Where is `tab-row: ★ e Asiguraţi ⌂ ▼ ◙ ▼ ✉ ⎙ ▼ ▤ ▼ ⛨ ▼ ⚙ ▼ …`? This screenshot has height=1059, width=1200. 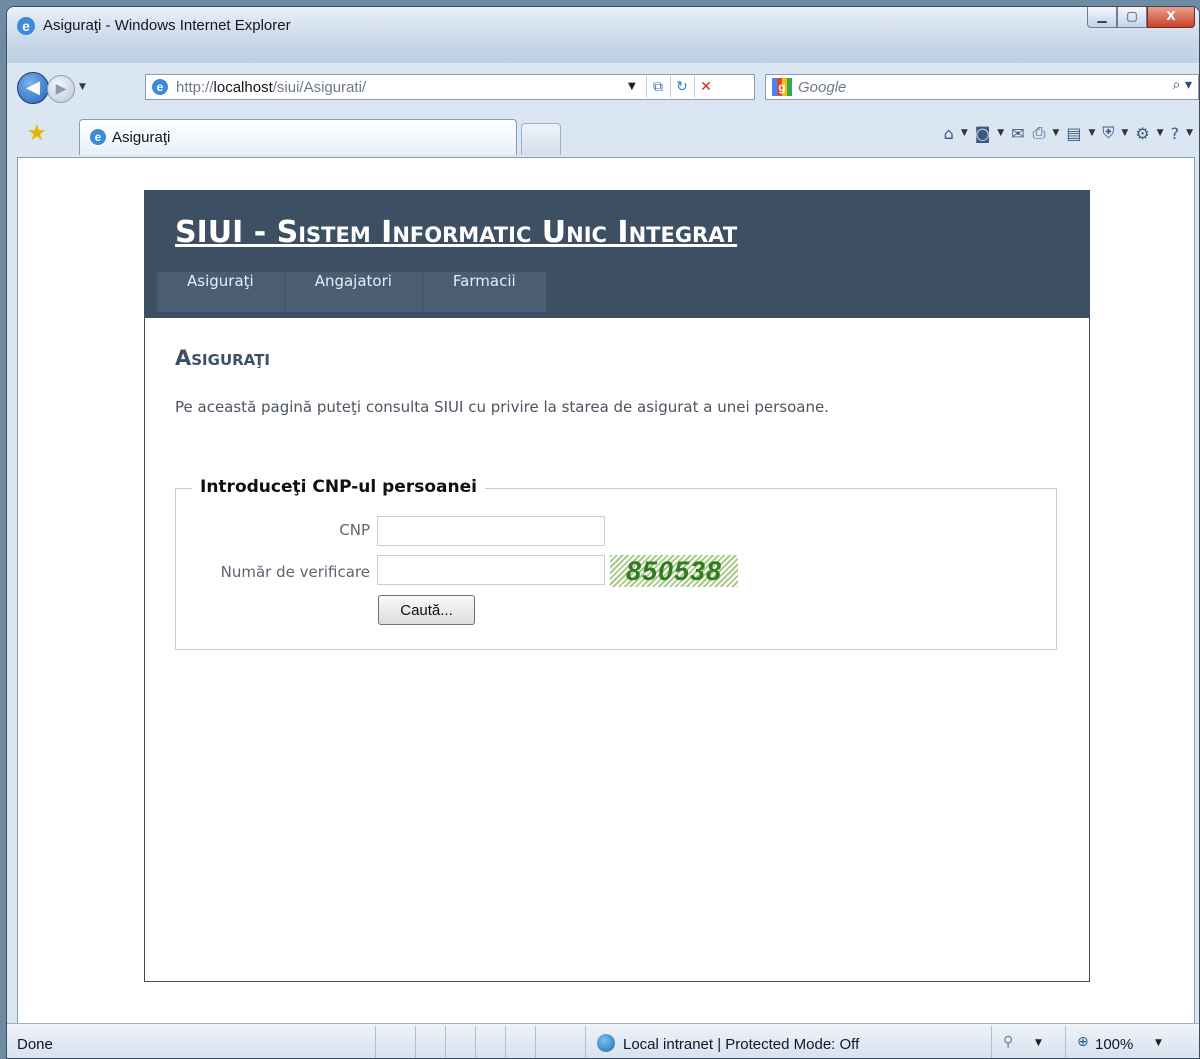
tab-row: ★ e Asiguraţi ⌂ ▼ ◙ ▼ ✉ ⎙ ▼ ▤ ▼ ⛨ ▼ ⚙ ▼ … is located at coordinates (603, 135).